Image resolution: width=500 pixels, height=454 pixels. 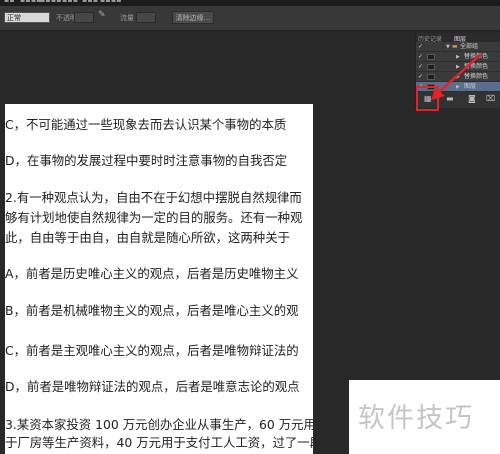 I want to click on watermark-text: 软件技巧, so click(x=416, y=418).